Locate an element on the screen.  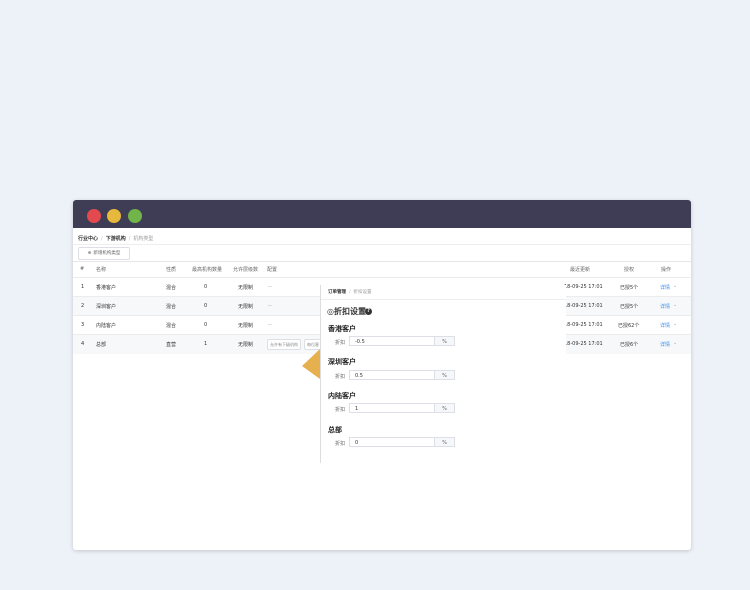
section-title: 深圳客户 is located at coordinates (342, 362).